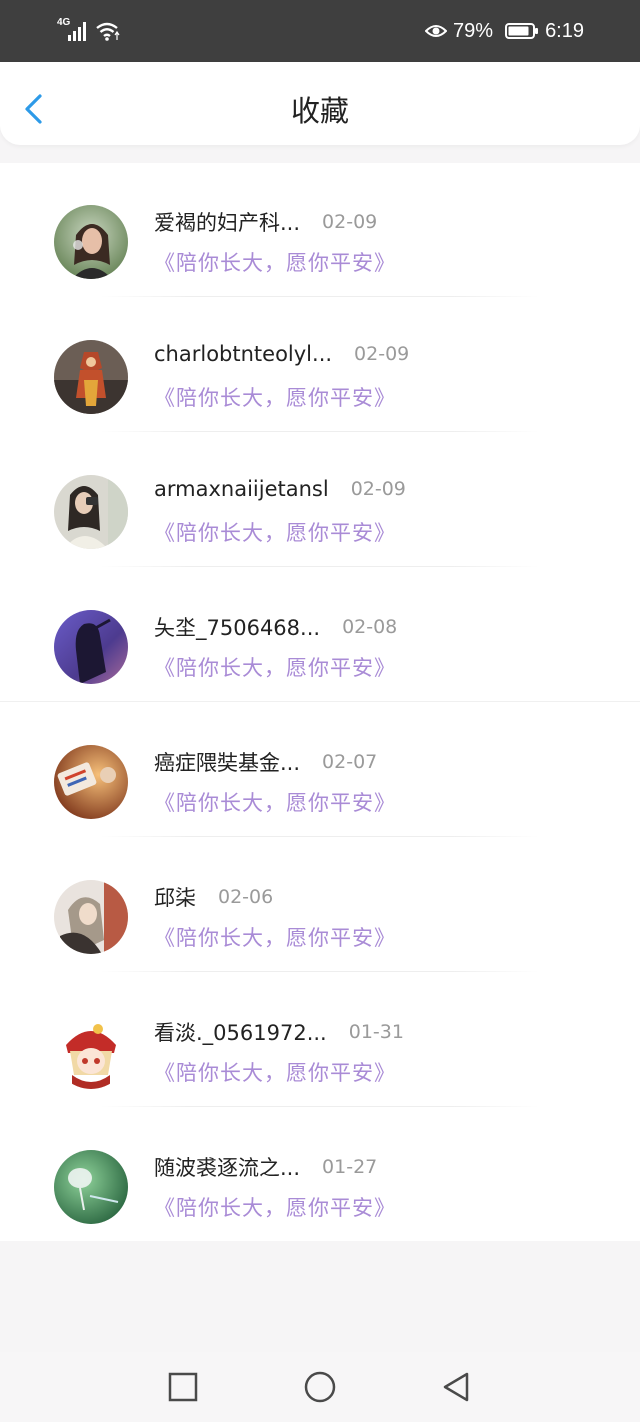 The height and width of the screenshot is (1422, 640). I want to click on eye-icon, so click(436, 31).